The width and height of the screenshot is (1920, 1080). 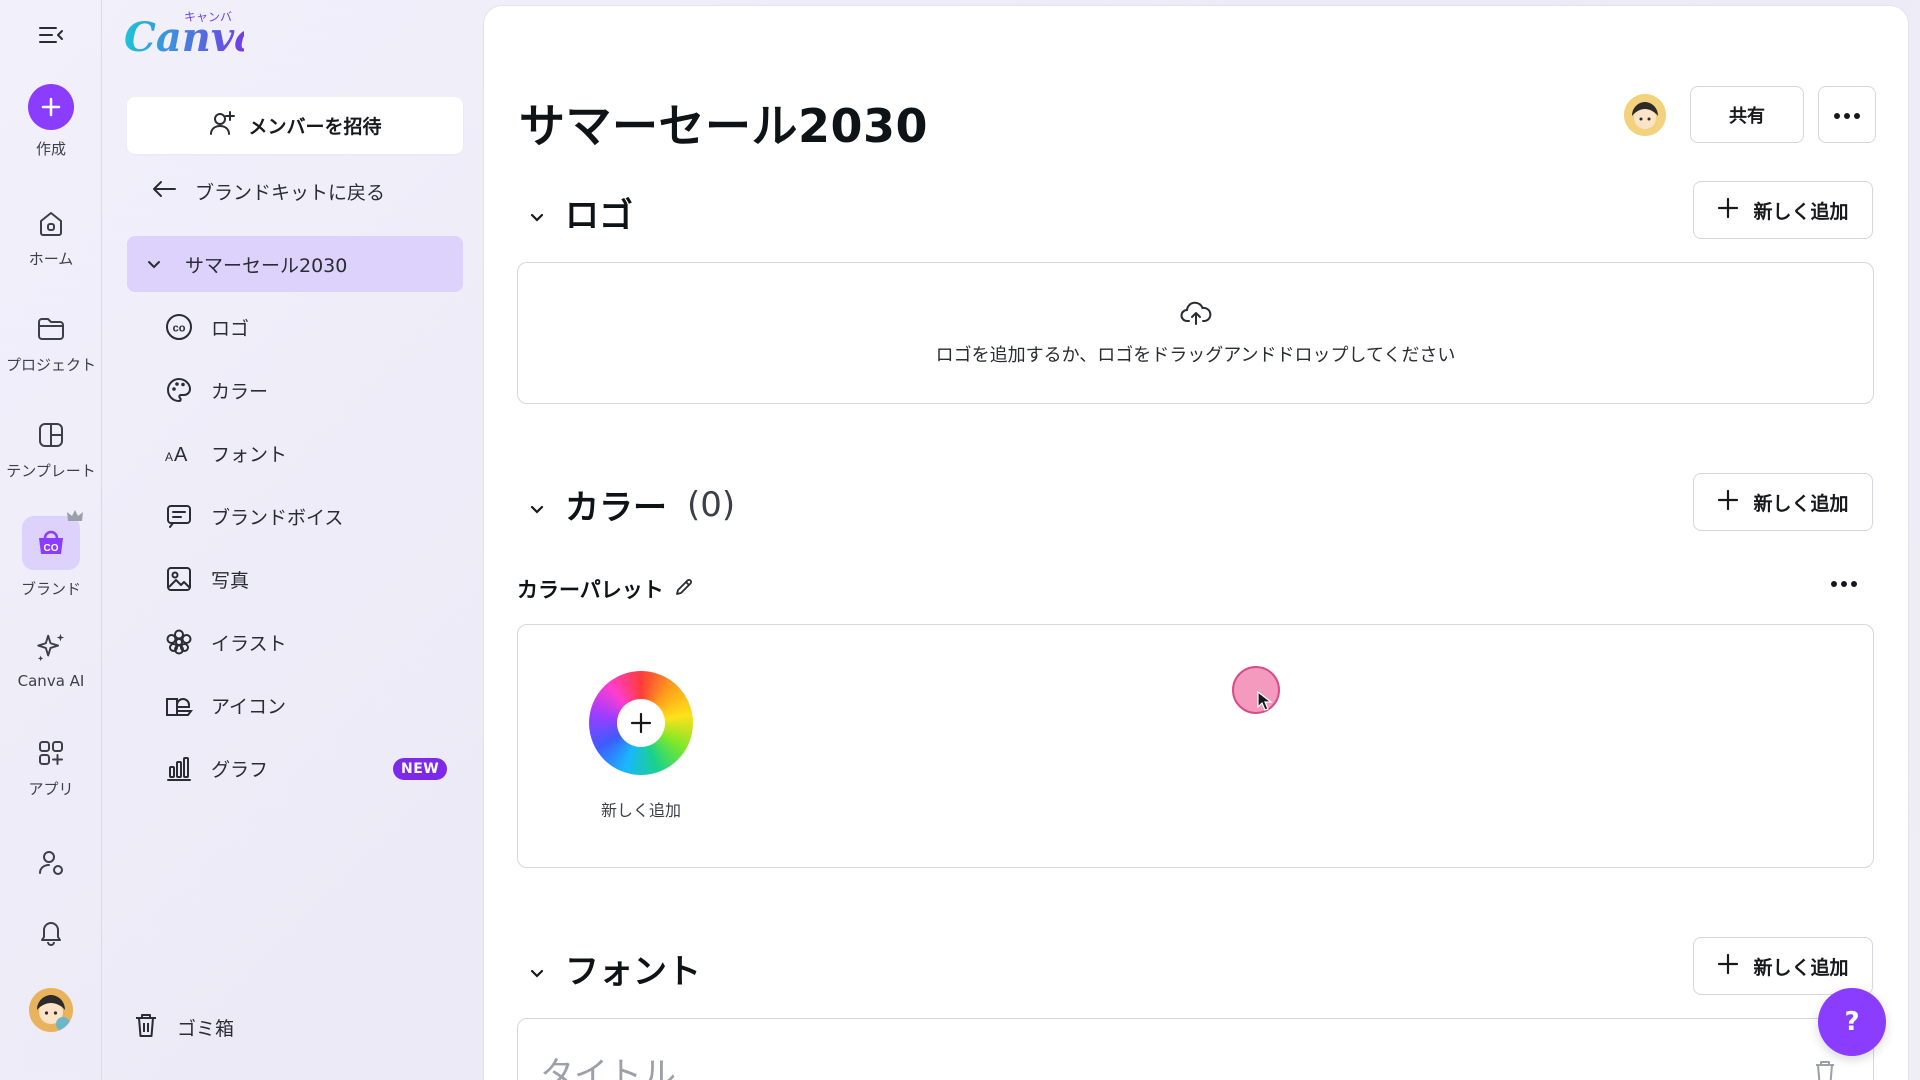 What do you see at coordinates (249, 706) in the screenshot?
I see `nav-item-label: アイコン` at bounding box center [249, 706].